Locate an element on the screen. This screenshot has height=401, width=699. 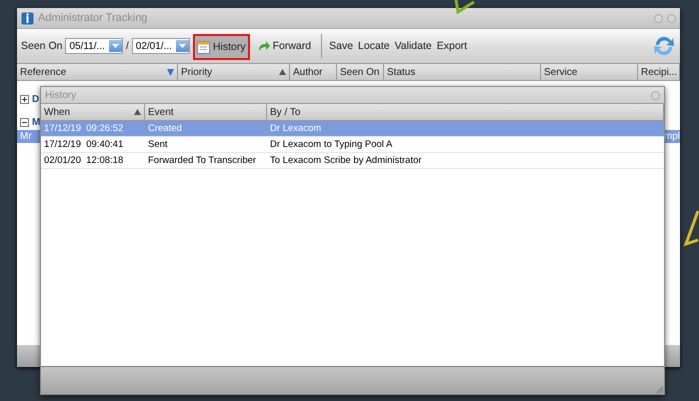
column-header: Priority is located at coordinates (234, 72).